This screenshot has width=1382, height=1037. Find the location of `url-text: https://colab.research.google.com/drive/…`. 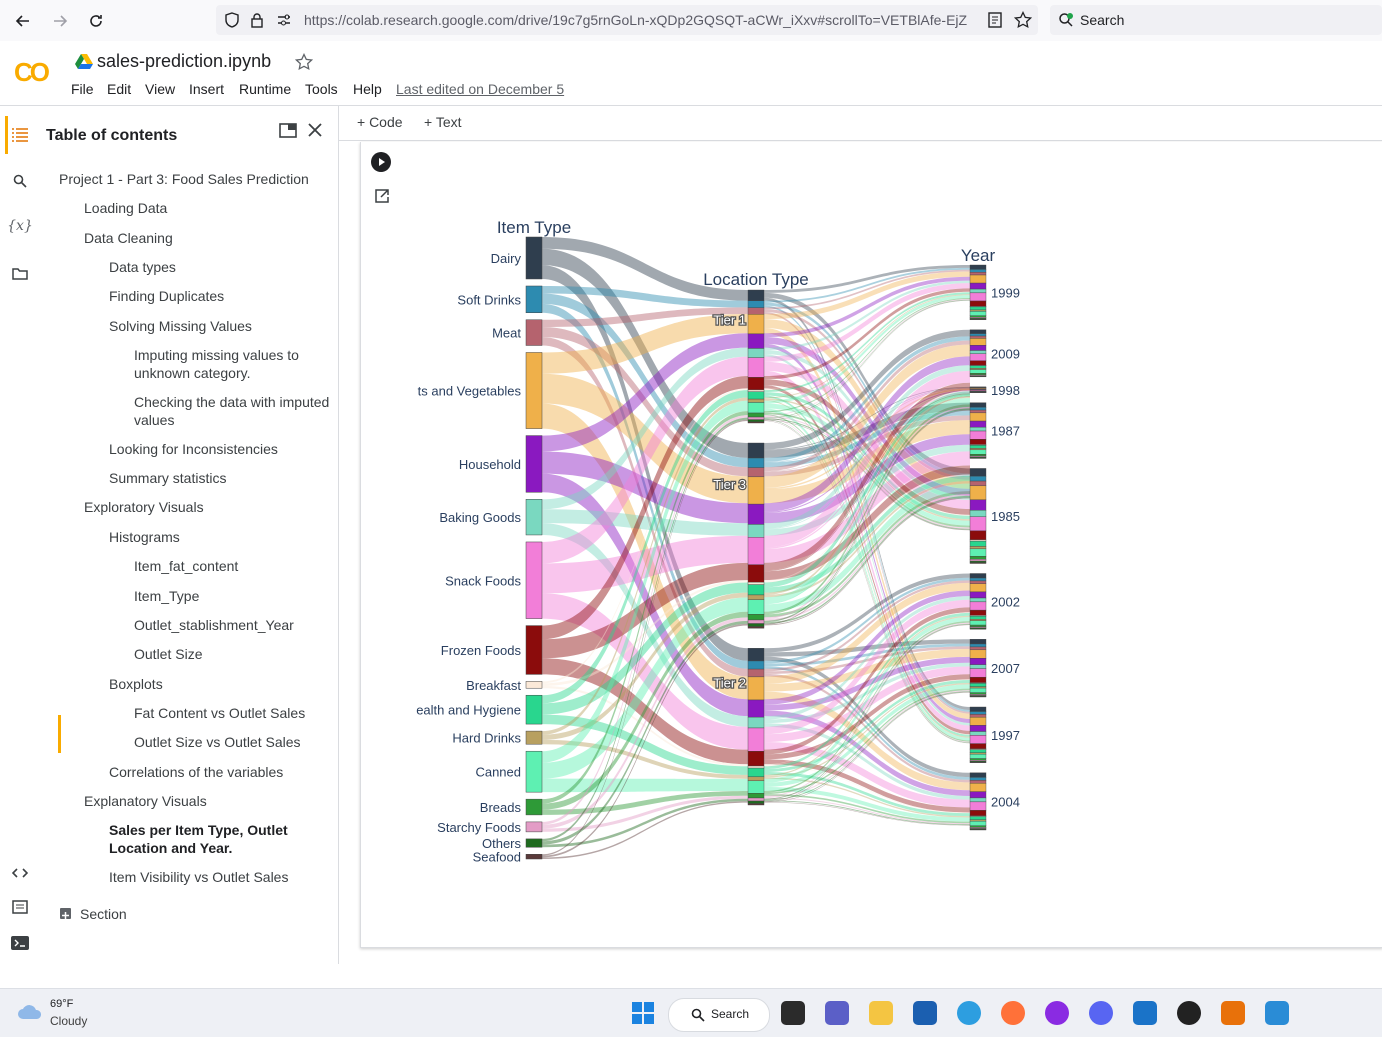

url-text: https://colab.research.google.com/drive/… is located at coordinates (635, 20).